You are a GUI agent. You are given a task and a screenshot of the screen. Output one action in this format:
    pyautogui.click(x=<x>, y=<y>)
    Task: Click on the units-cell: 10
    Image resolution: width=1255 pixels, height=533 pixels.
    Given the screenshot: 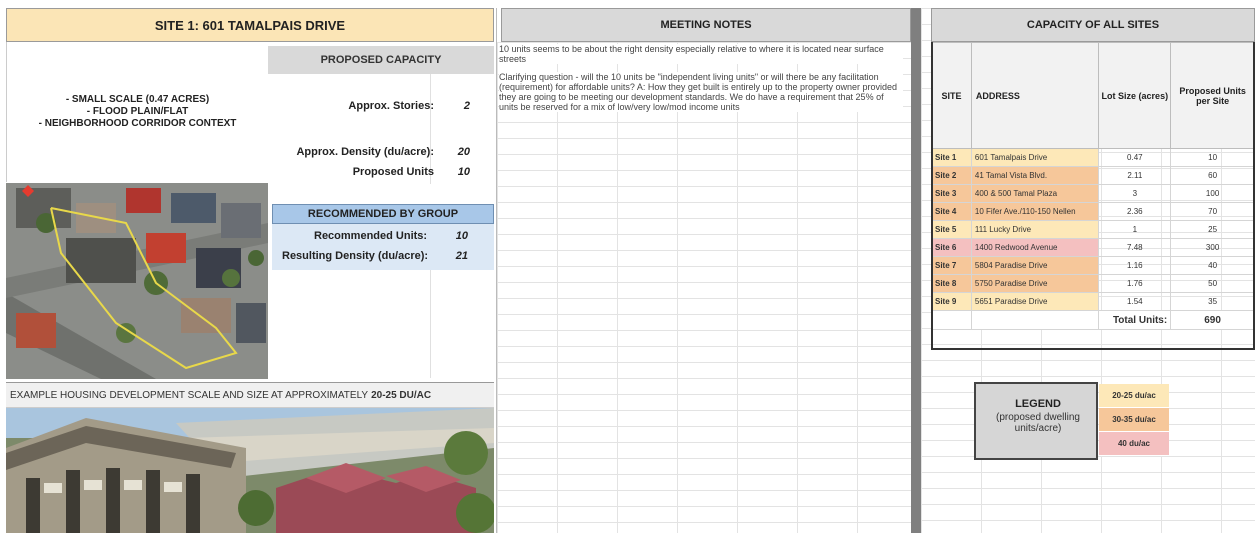 What is the action you would take?
    pyautogui.click(x=1212, y=157)
    